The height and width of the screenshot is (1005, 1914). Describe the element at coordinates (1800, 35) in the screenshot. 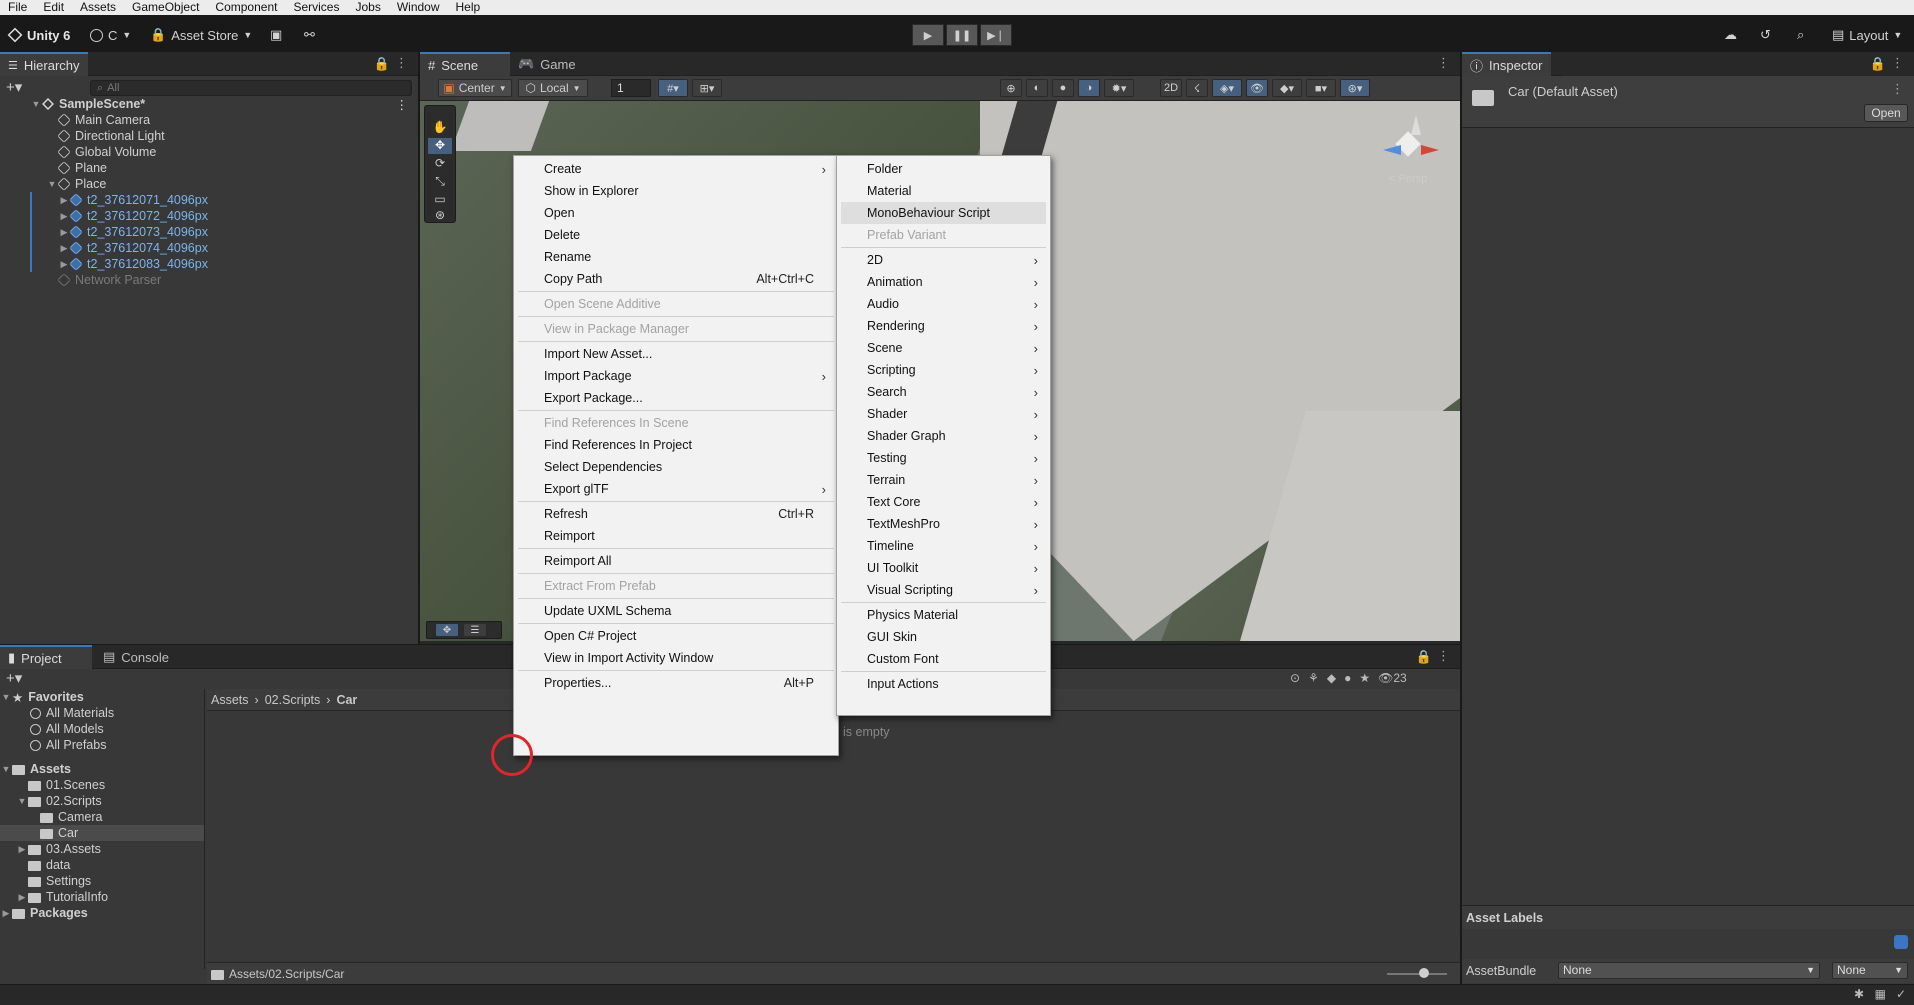

I see `search-icon: ⌕` at that location.